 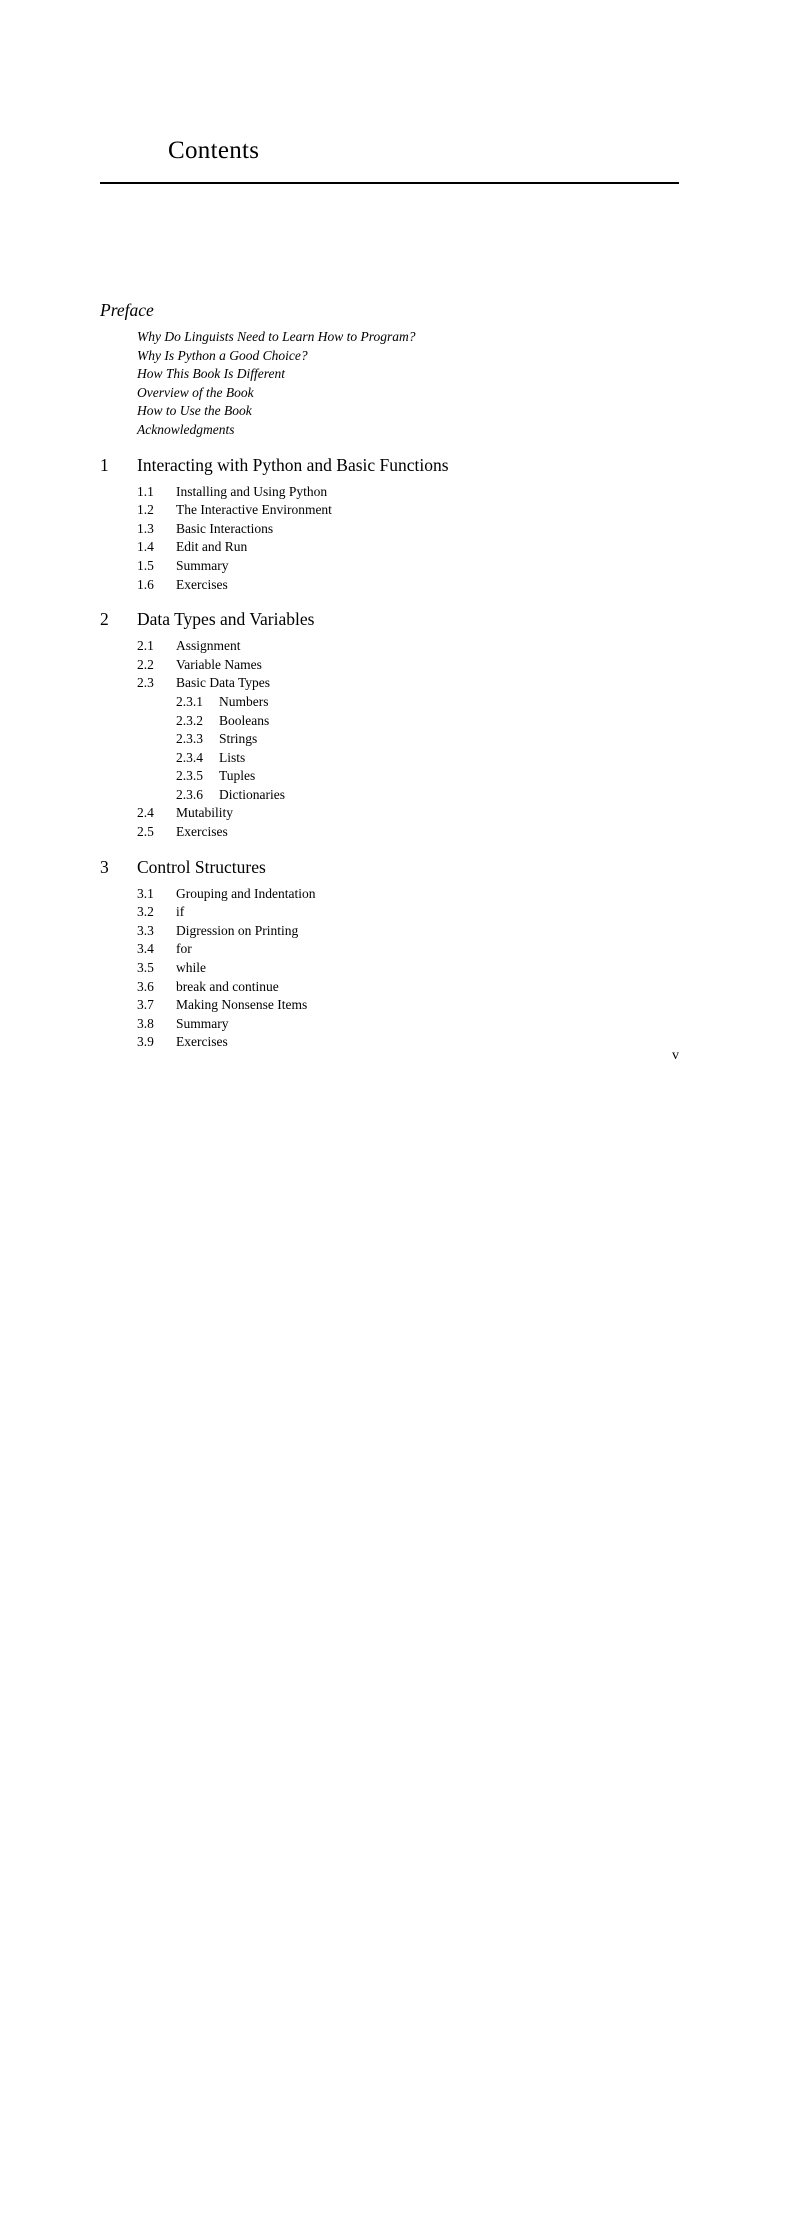 I want to click on toc-entry-subsection: 2.3.3Strings14, so click(x=389, y=740).